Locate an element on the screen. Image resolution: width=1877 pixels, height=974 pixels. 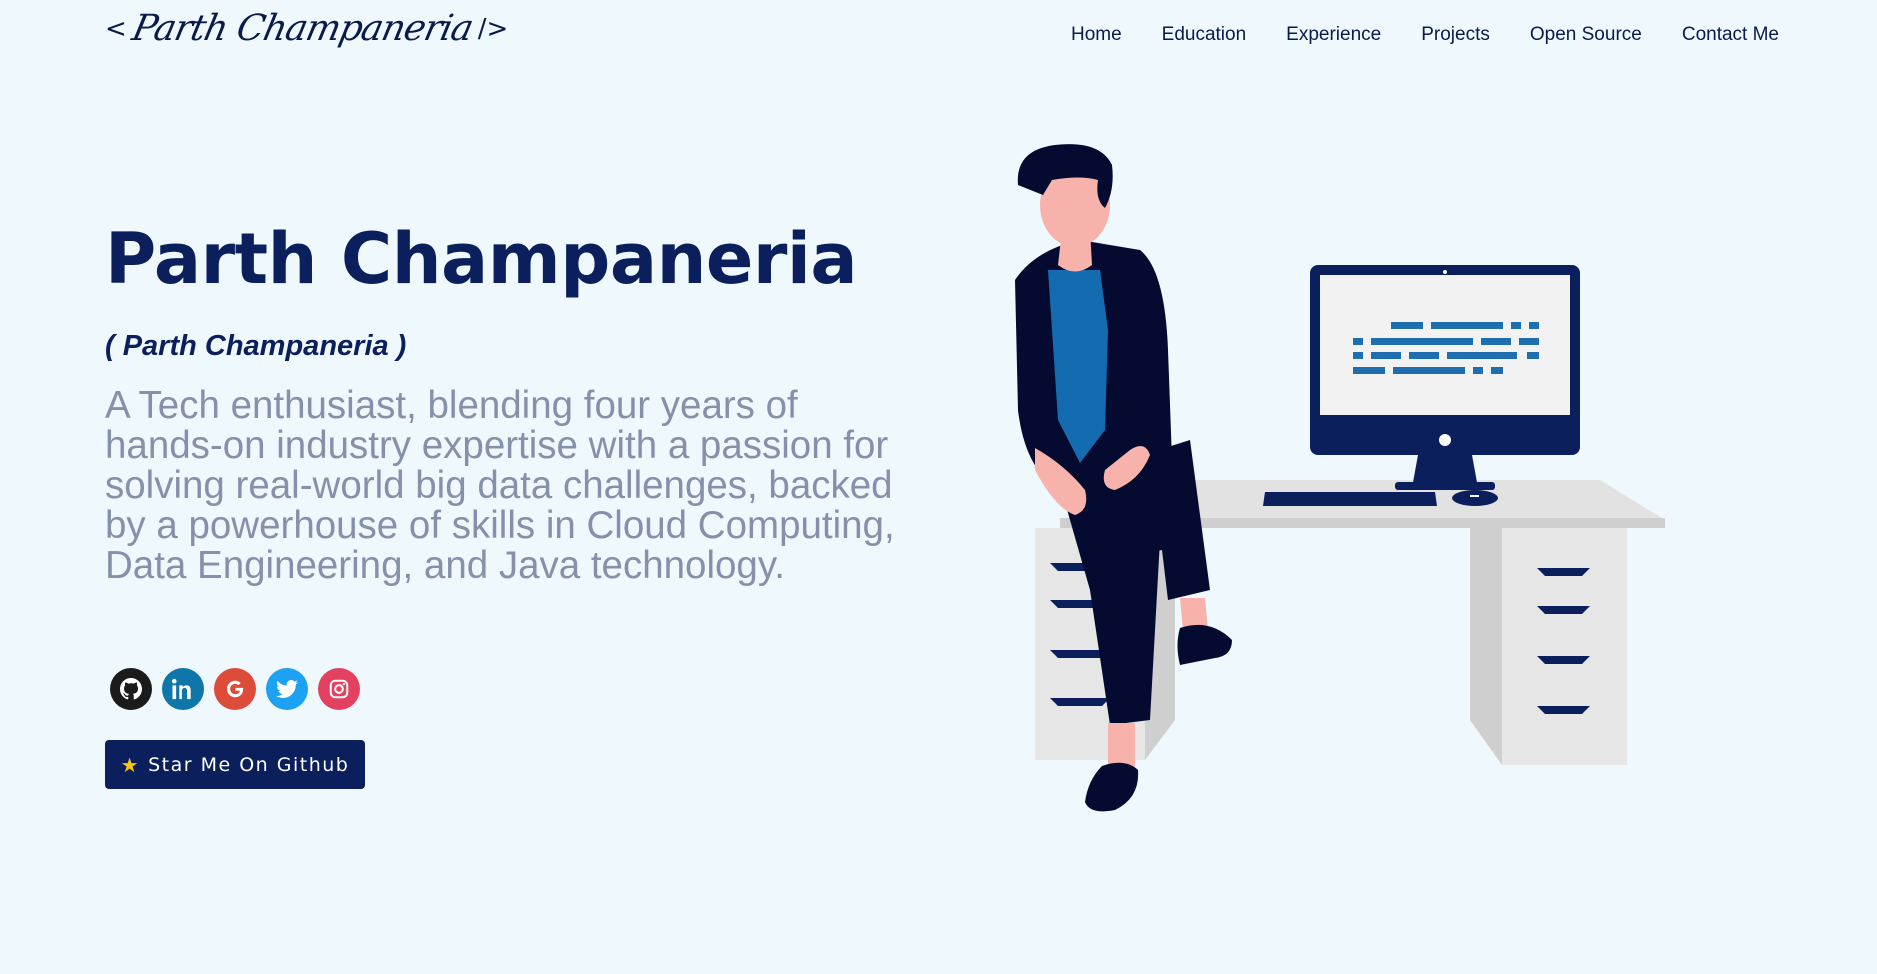
site-logo: < Parth Champaneria /> is located at coordinates (306, 28).